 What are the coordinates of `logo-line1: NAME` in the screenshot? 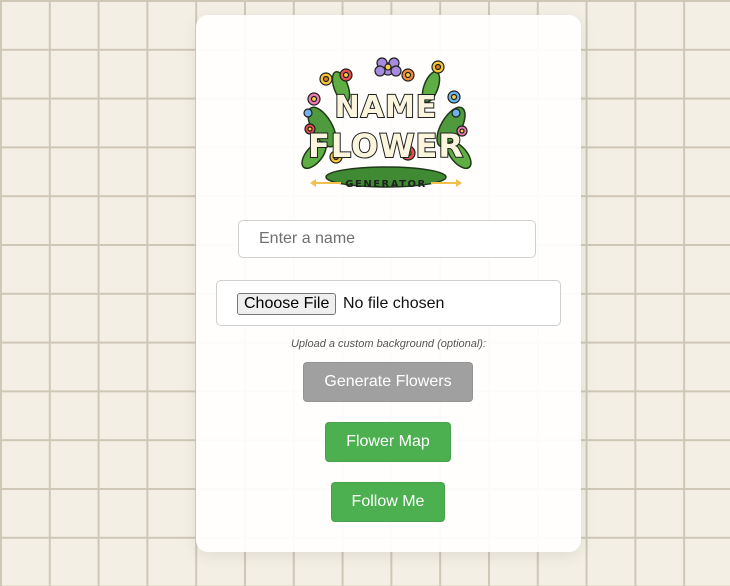 It's located at (386, 107).